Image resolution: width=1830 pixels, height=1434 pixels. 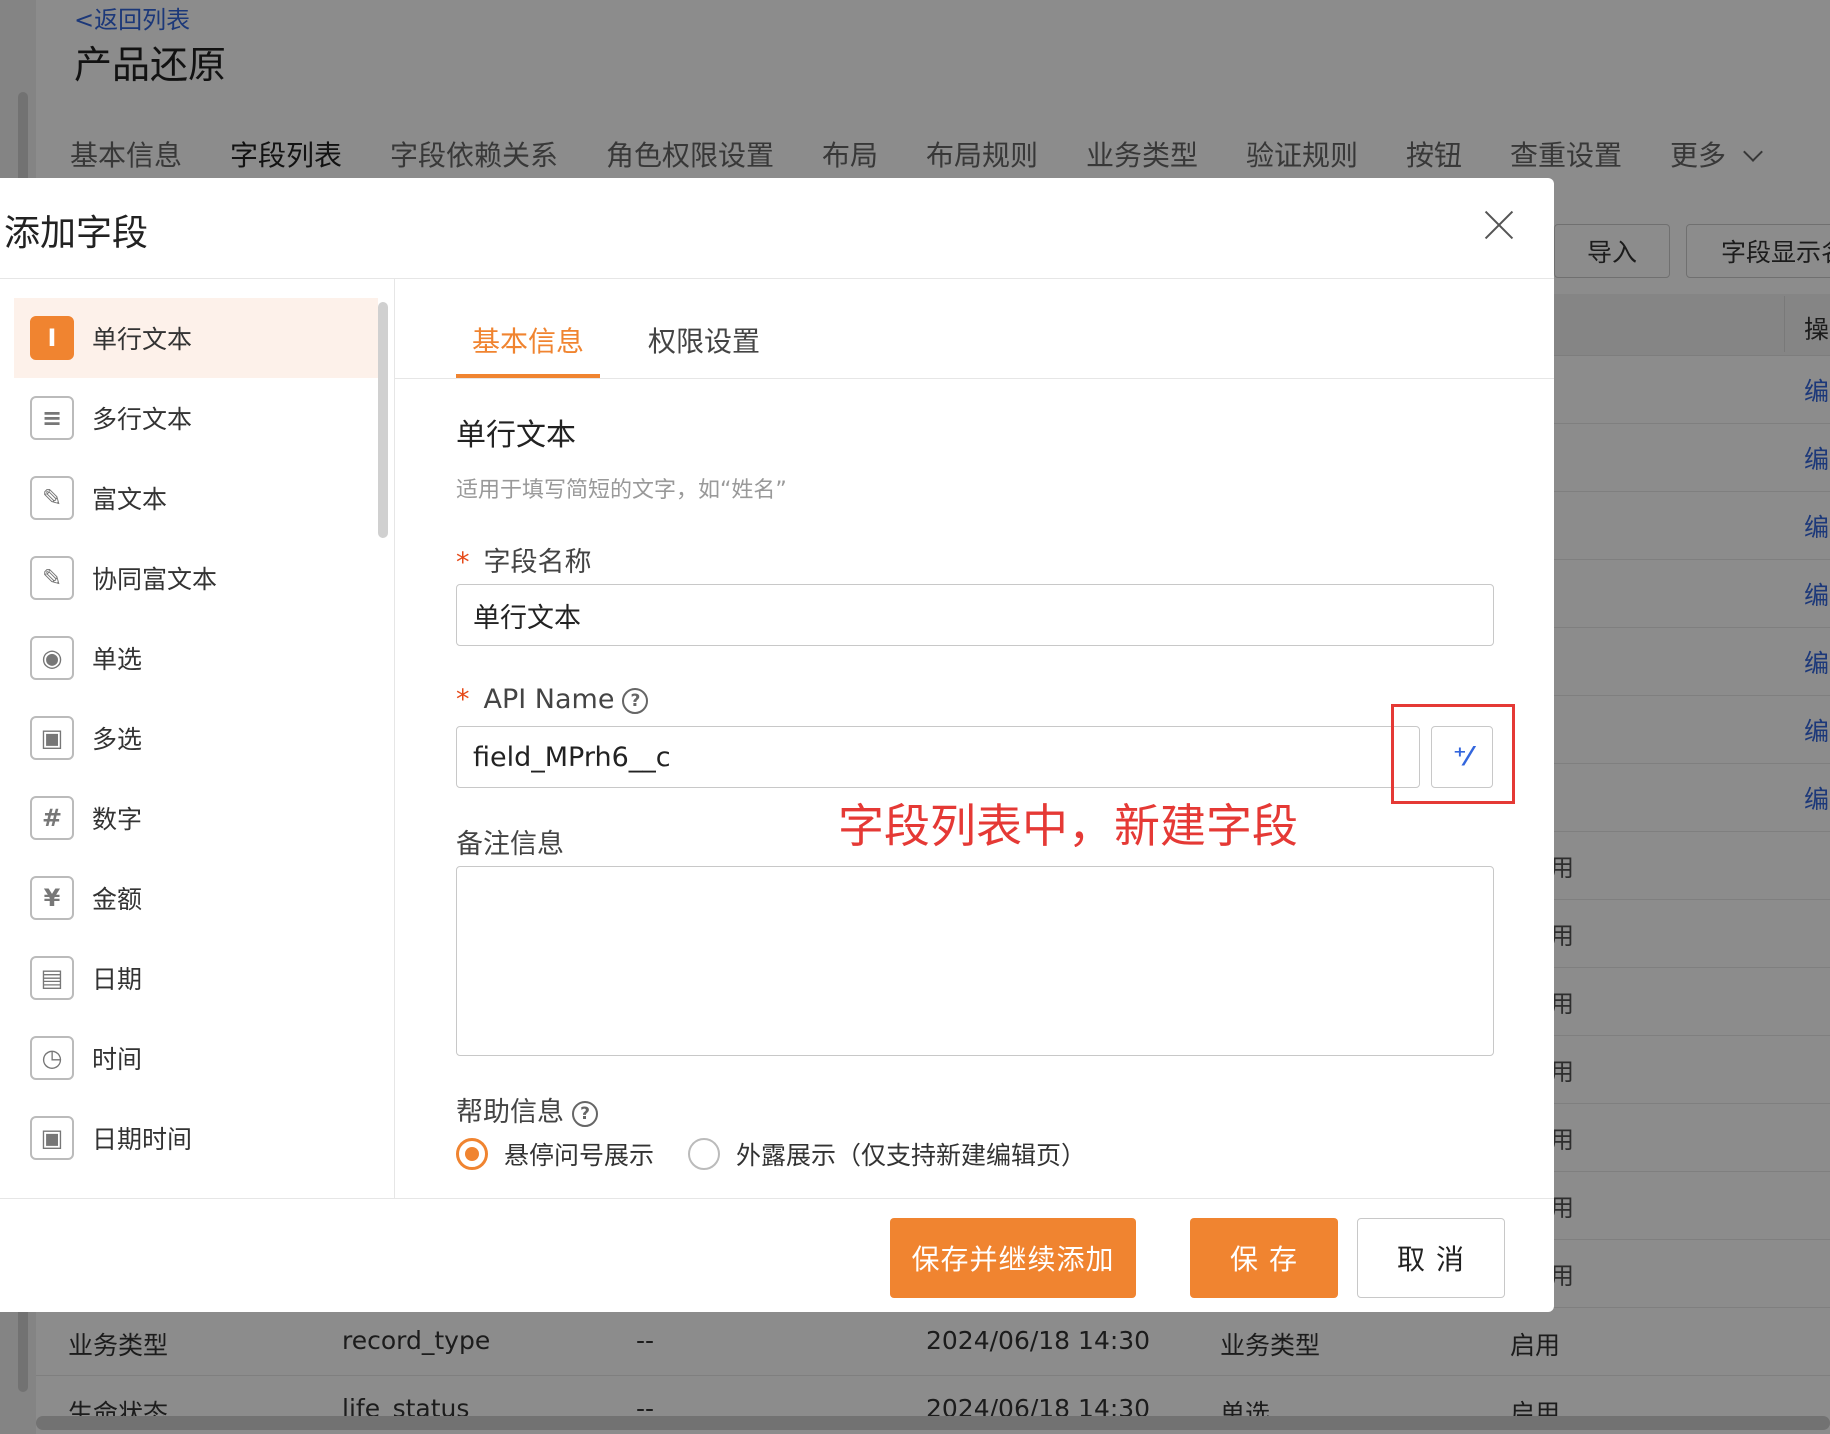 I want to click on field-type-currency: ¥ 金额, so click(x=196, y=898).